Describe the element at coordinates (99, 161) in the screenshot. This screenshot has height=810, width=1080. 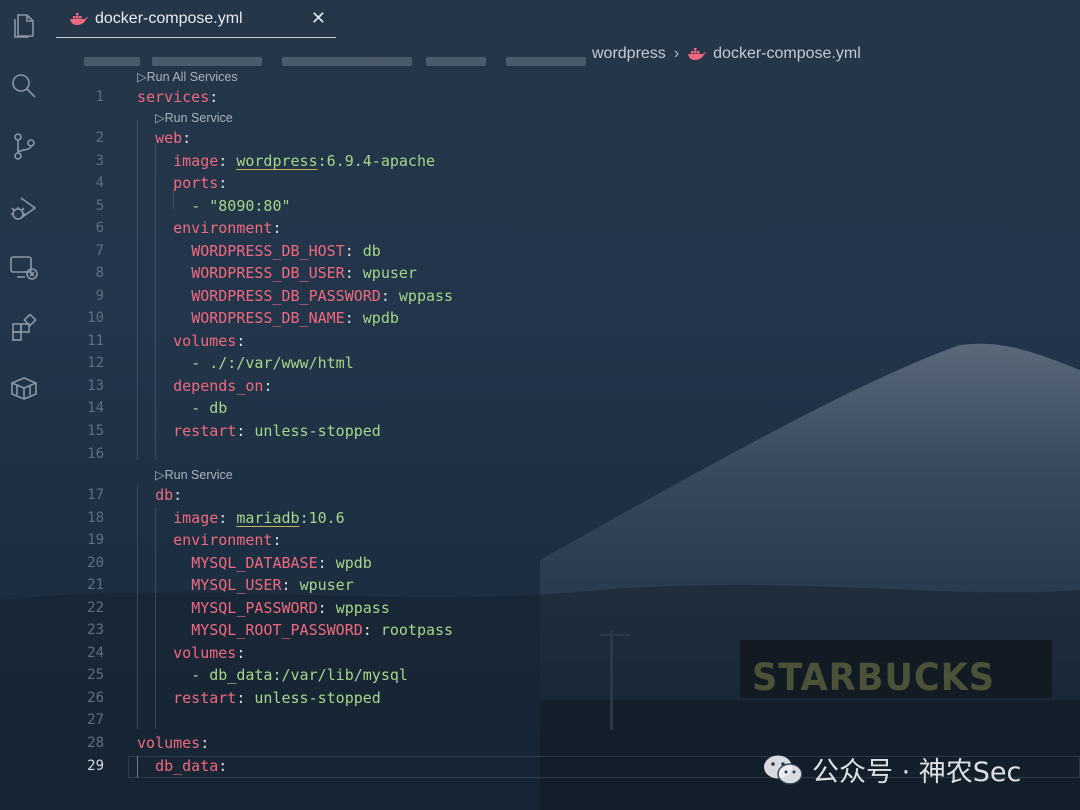
I see `line-number: 3` at that location.